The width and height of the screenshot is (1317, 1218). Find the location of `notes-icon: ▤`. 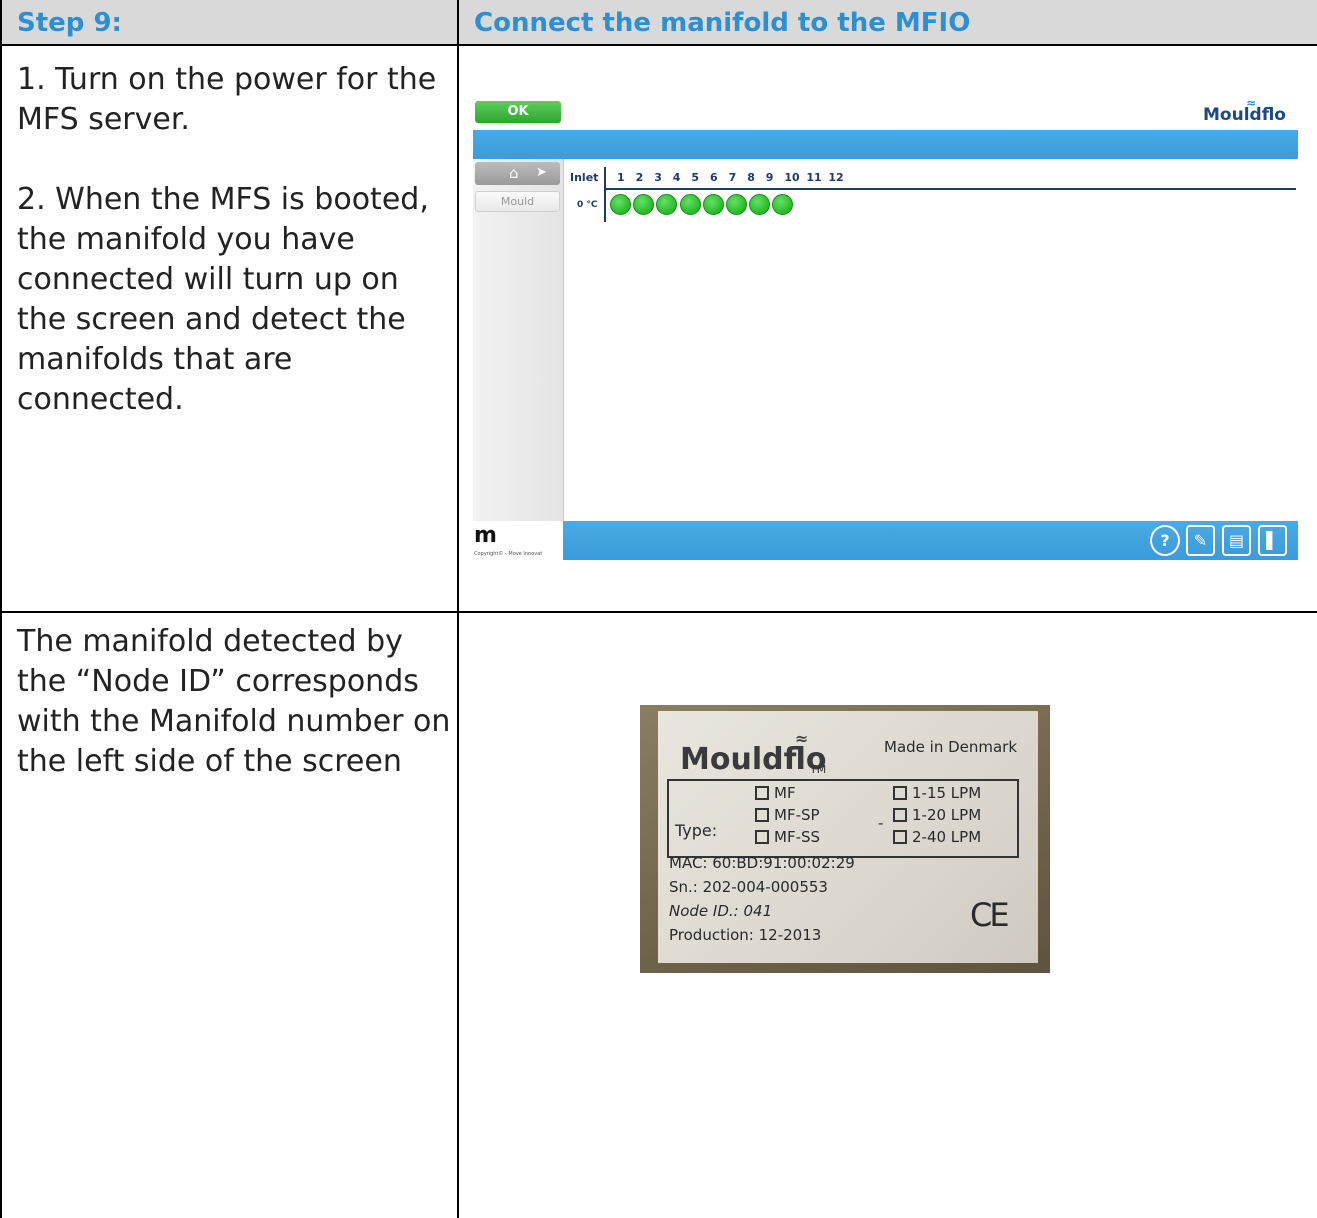

notes-icon: ▤ is located at coordinates (1236, 540).